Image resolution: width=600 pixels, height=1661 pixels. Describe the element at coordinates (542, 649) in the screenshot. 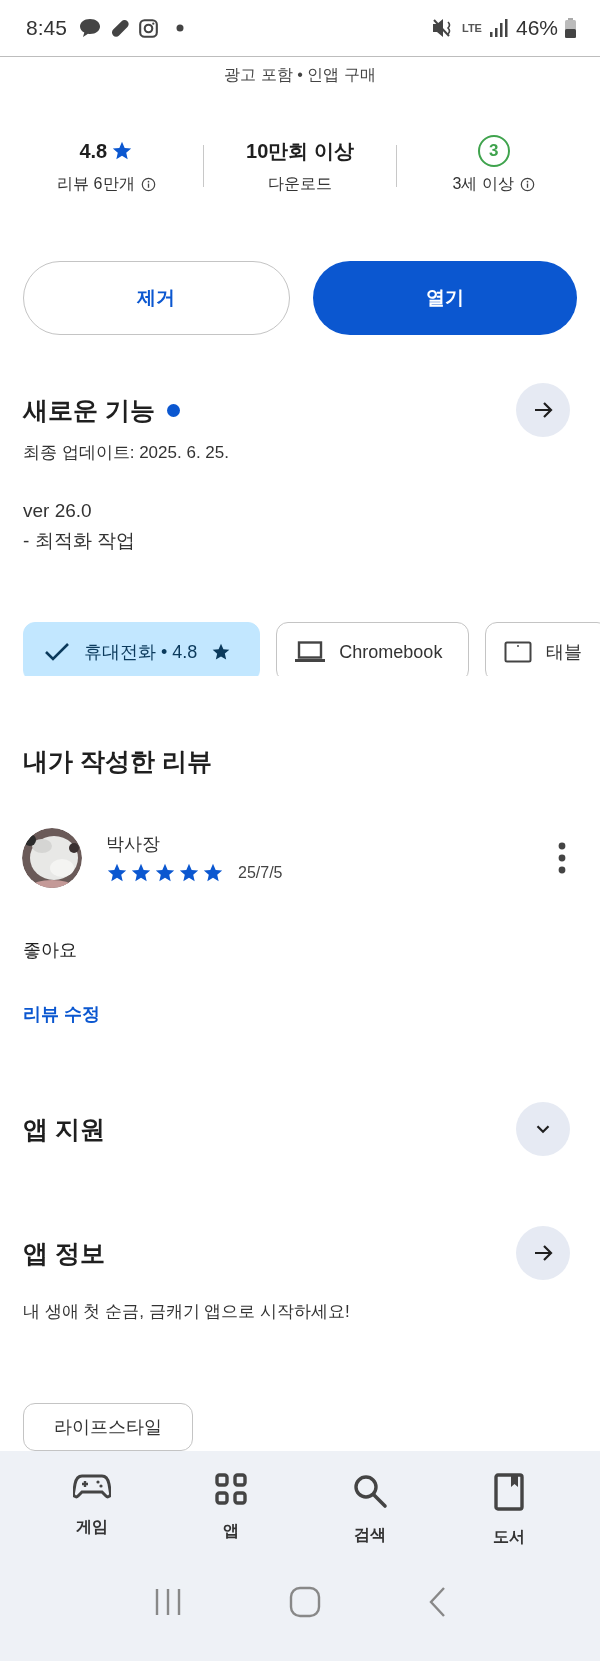

I see `device-chip: 태블` at that location.